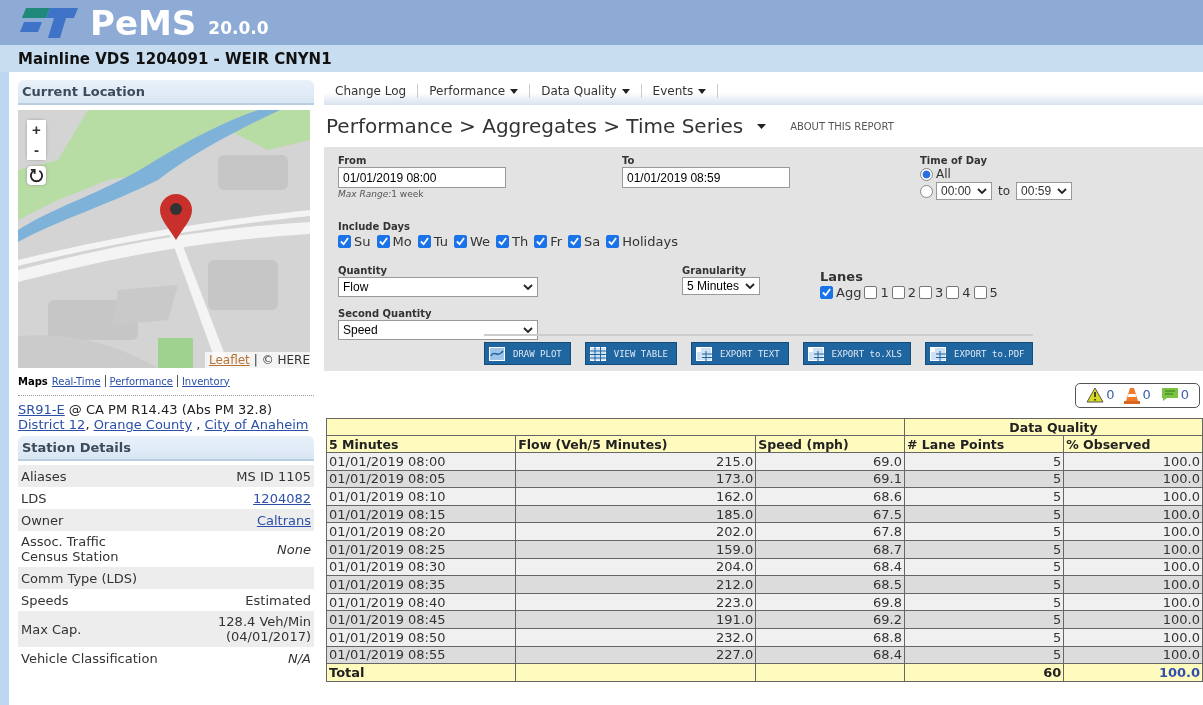  Describe the element at coordinates (362, 241) in the screenshot. I see `checkbox-label: Su` at that location.